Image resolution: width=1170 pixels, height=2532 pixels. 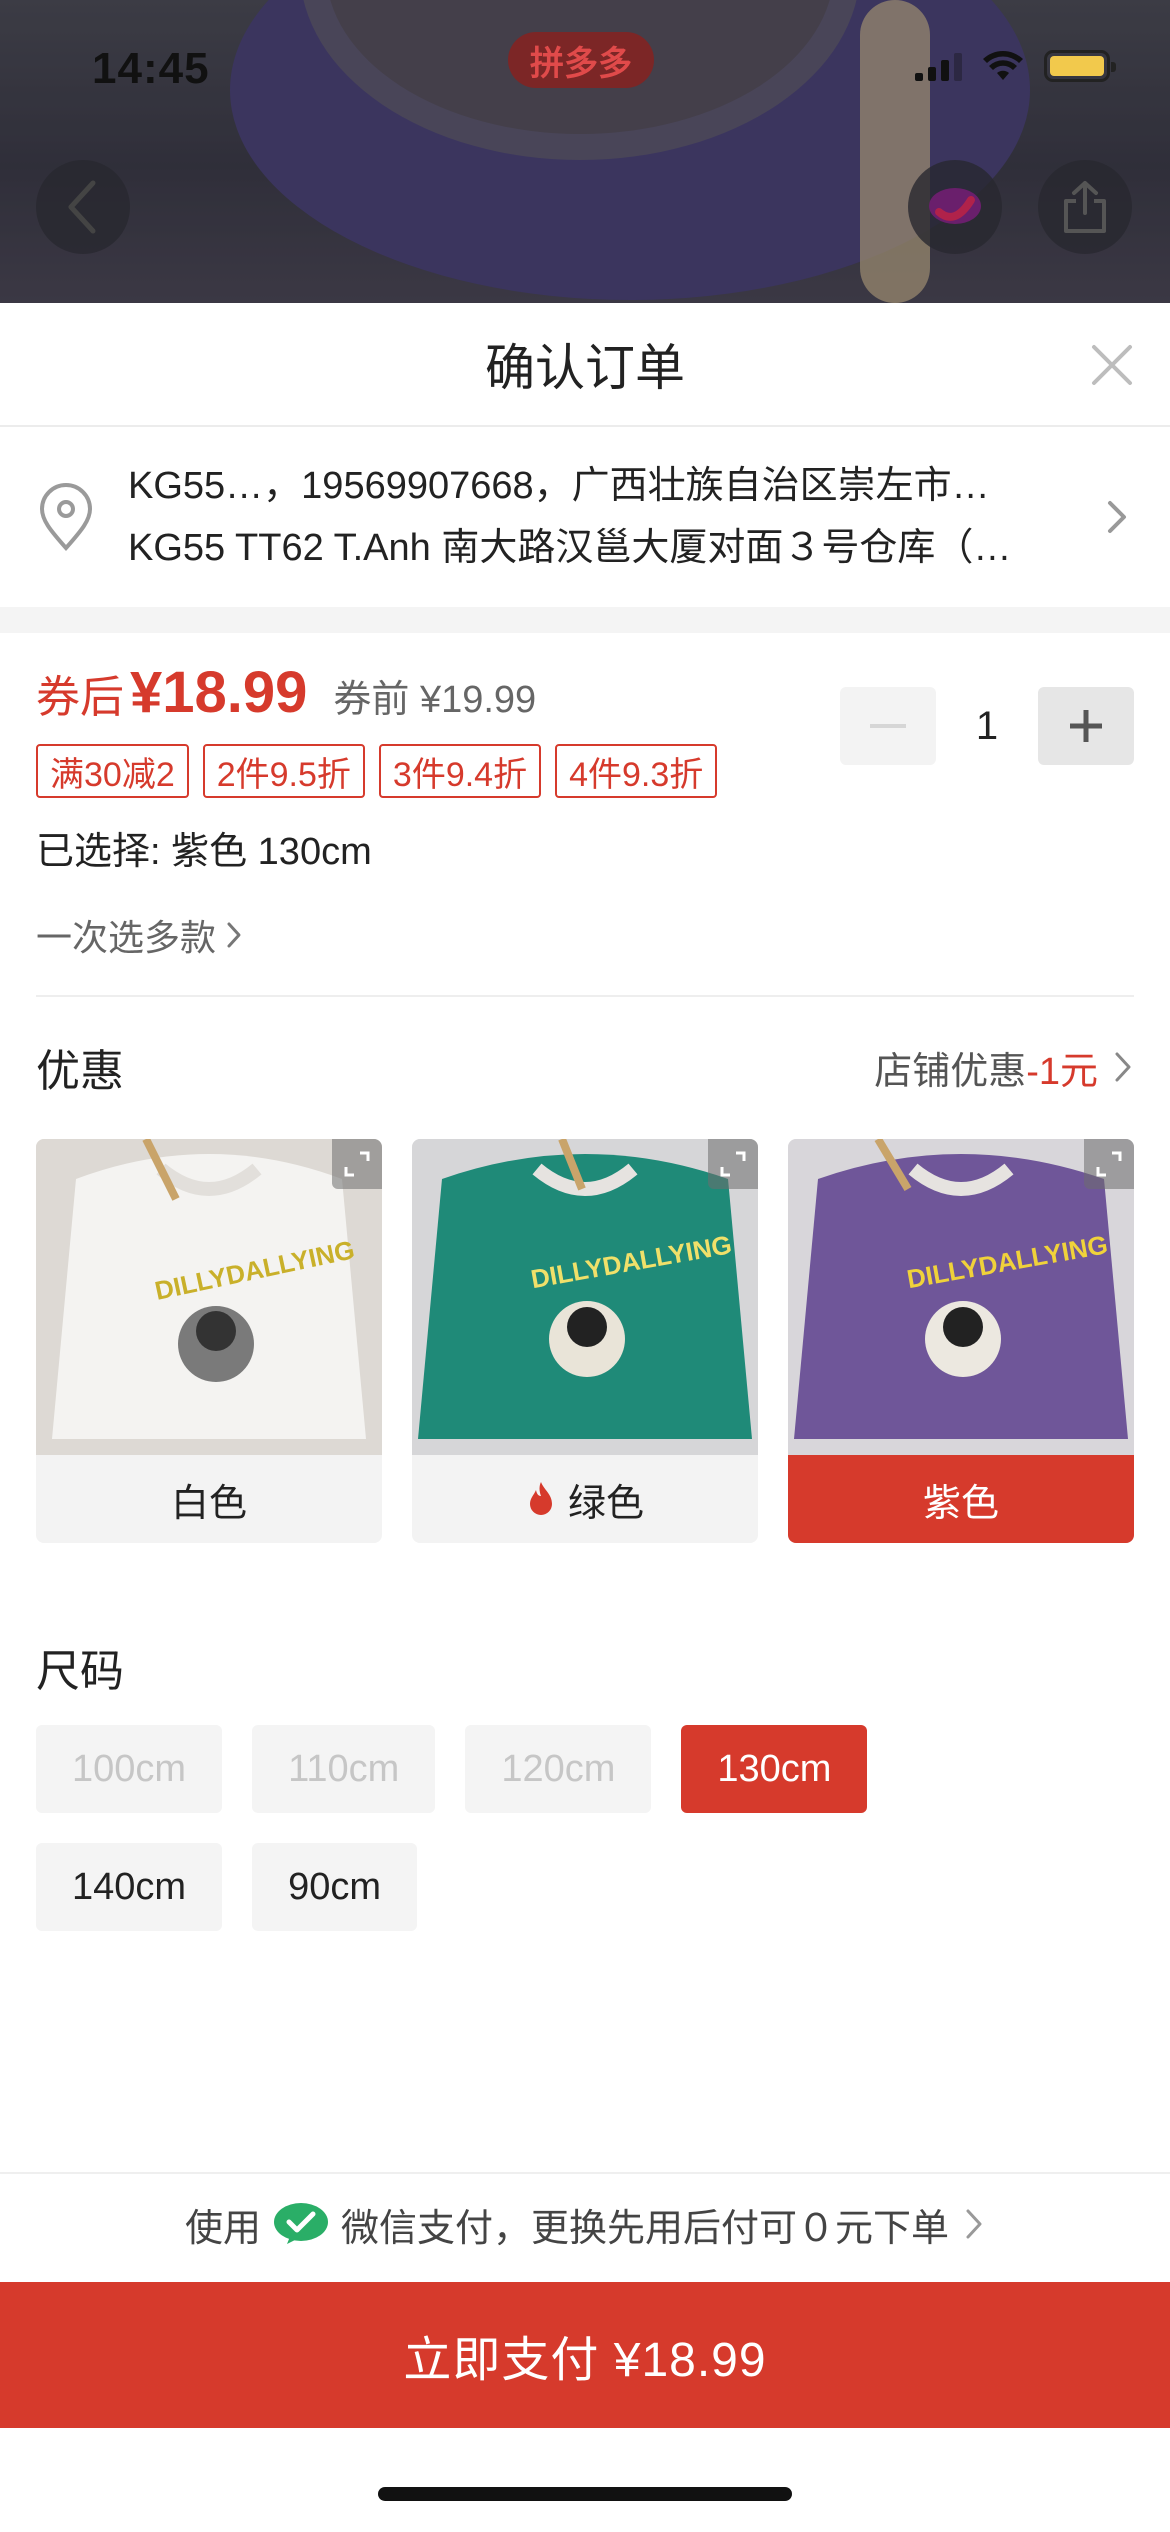 I want to click on color-label: 白色, so click(x=209, y=1499).